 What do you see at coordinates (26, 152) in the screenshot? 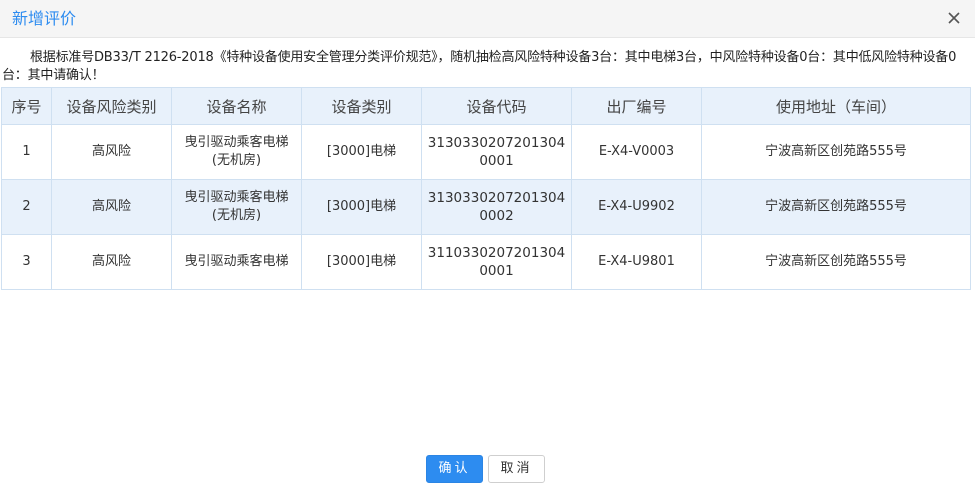
I see `cell-index: 1` at bounding box center [26, 152].